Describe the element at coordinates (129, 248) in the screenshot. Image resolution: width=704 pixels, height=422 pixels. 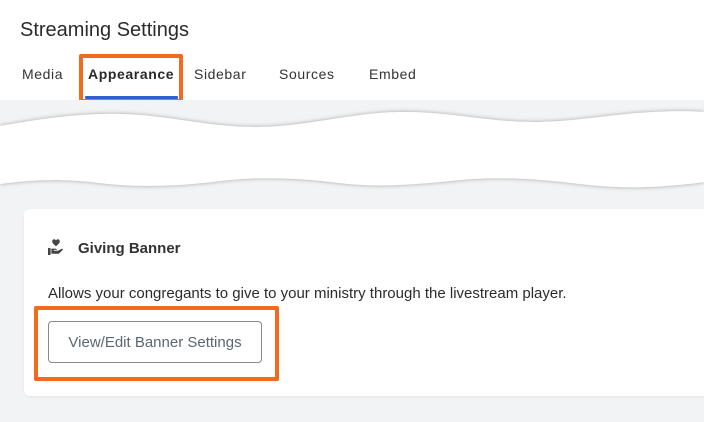
I see `card-title: Giving Banner` at that location.